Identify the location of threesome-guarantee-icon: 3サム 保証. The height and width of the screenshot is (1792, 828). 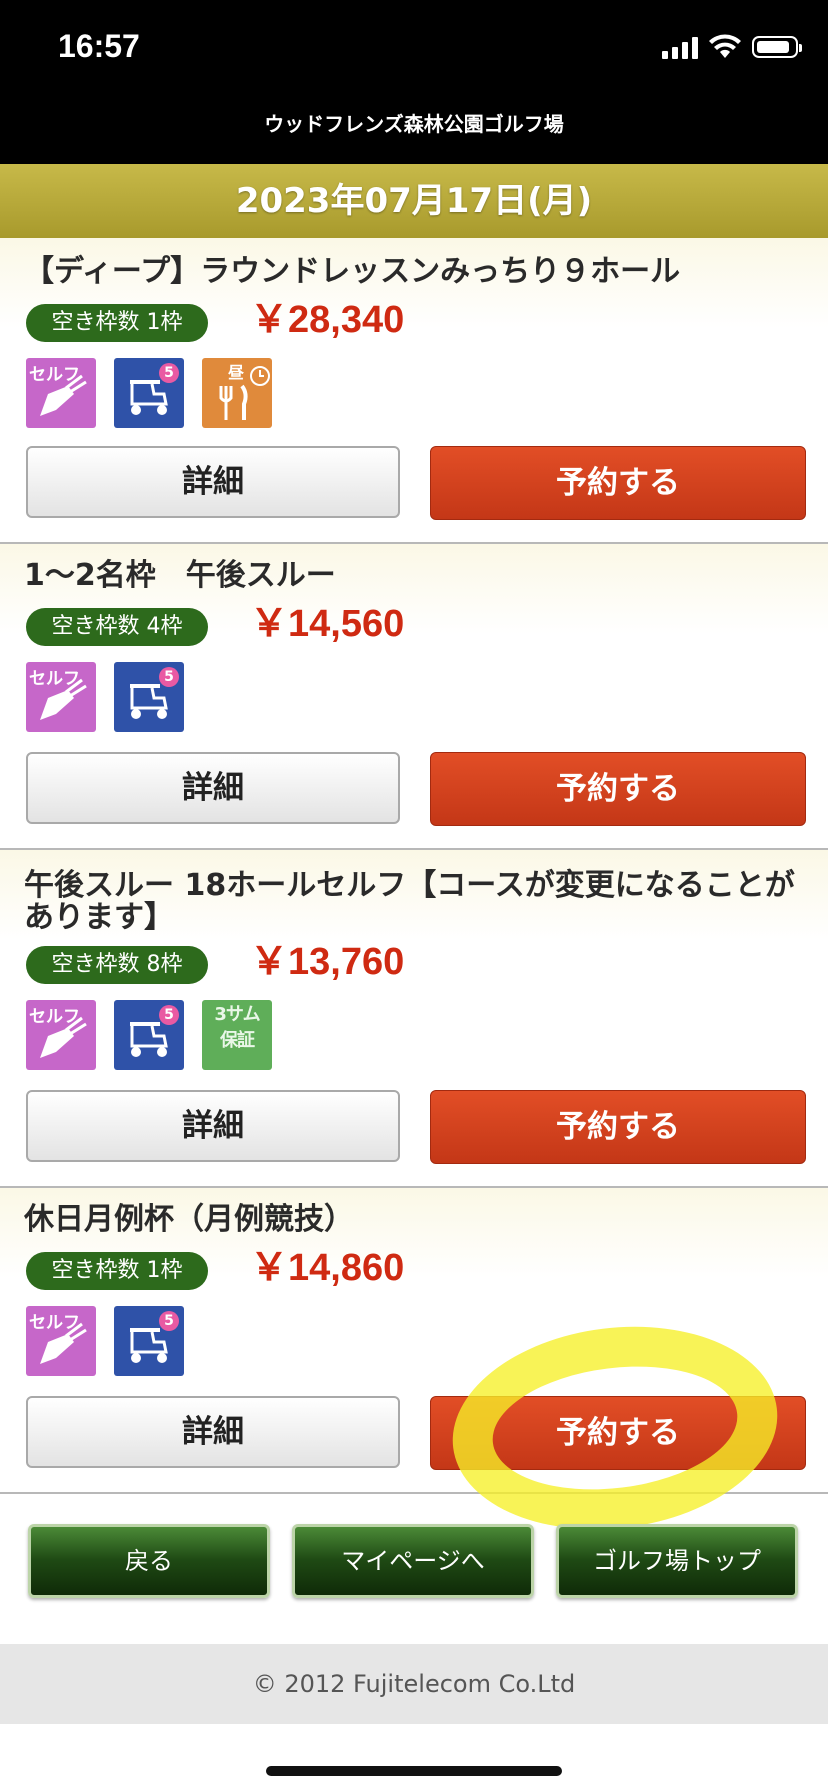
(237, 1035).